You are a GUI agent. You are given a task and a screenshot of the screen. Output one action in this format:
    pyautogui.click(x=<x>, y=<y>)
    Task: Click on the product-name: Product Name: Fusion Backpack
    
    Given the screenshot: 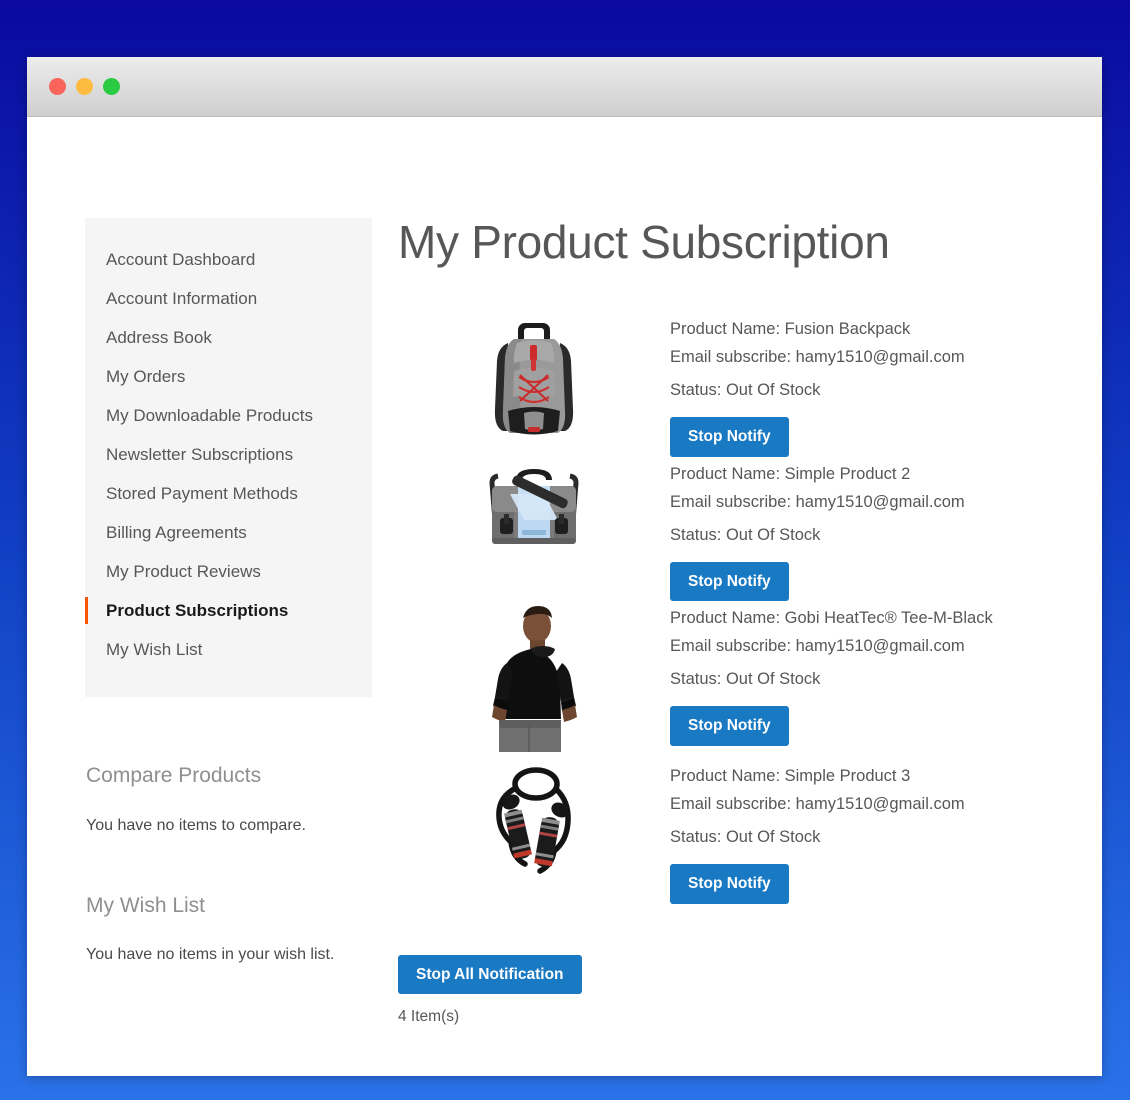 What is the action you would take?
    pyautogui.click(x=790, y=329)
    